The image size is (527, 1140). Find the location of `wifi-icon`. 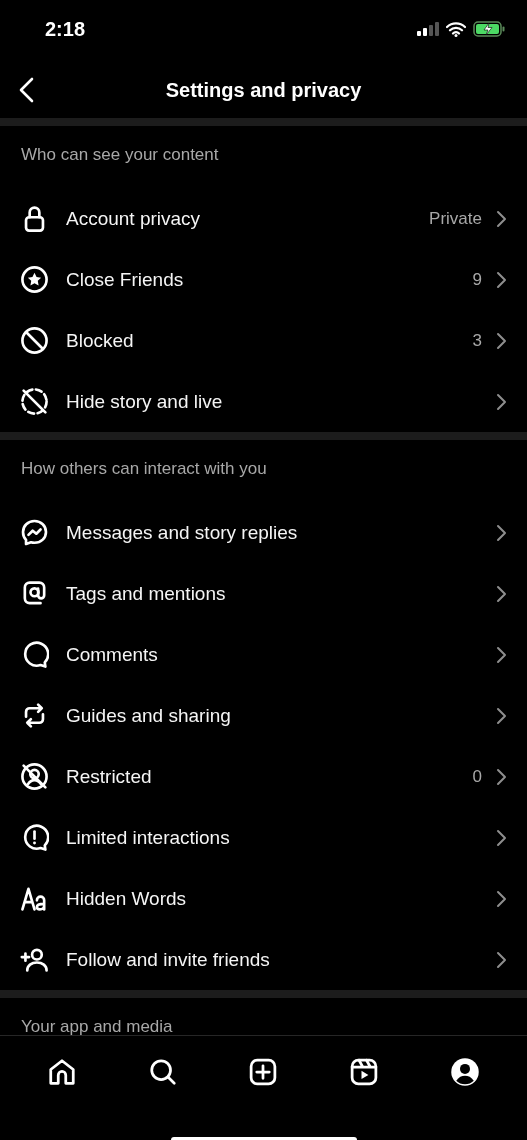

wifi-icon is located at coordinates (456, 29).